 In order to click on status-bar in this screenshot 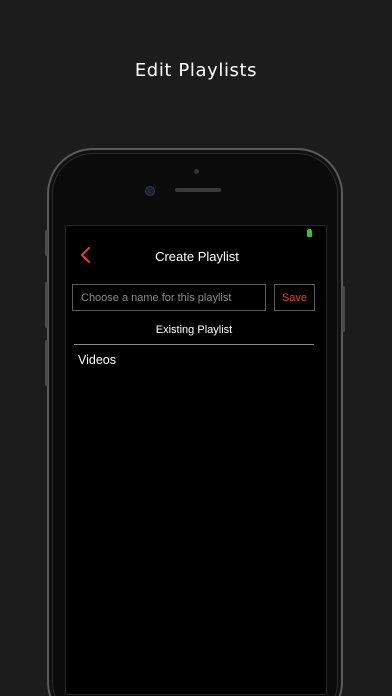, I will do `click(196, 232)`.